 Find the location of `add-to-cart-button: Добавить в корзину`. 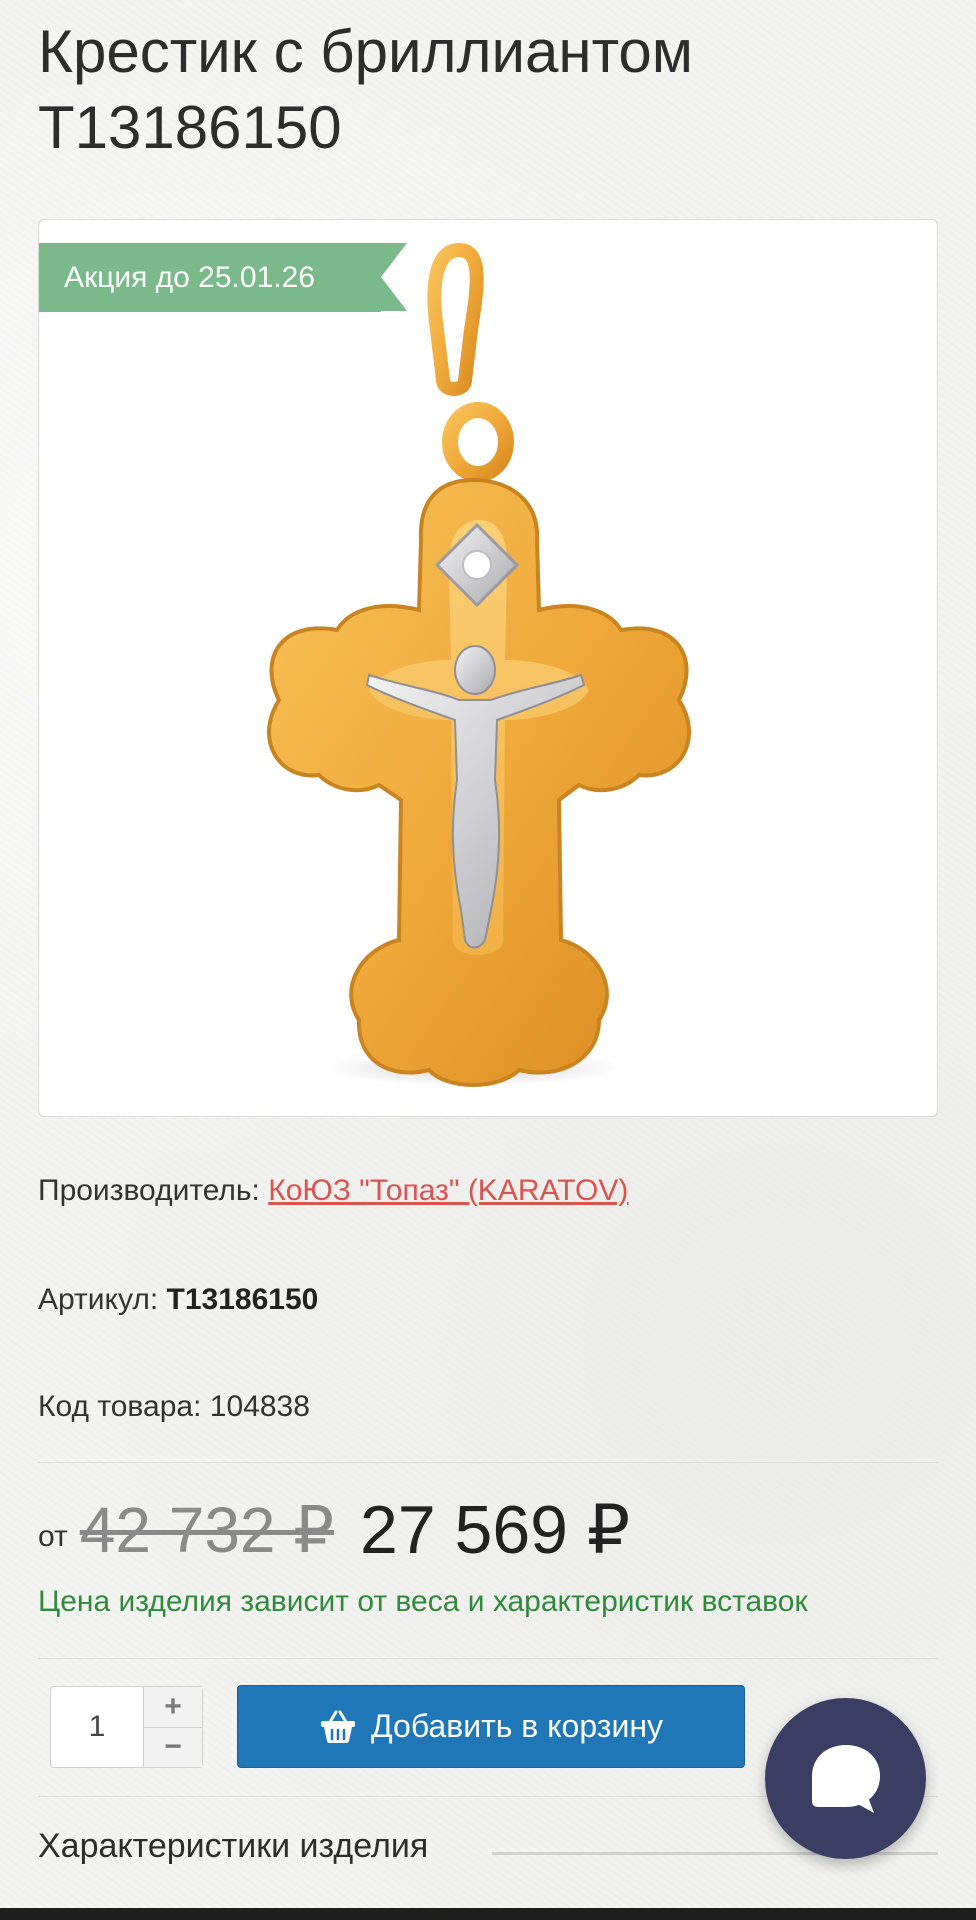

add-to-cart-button: Добавить в корзину is located at coordinates (491, 1726).